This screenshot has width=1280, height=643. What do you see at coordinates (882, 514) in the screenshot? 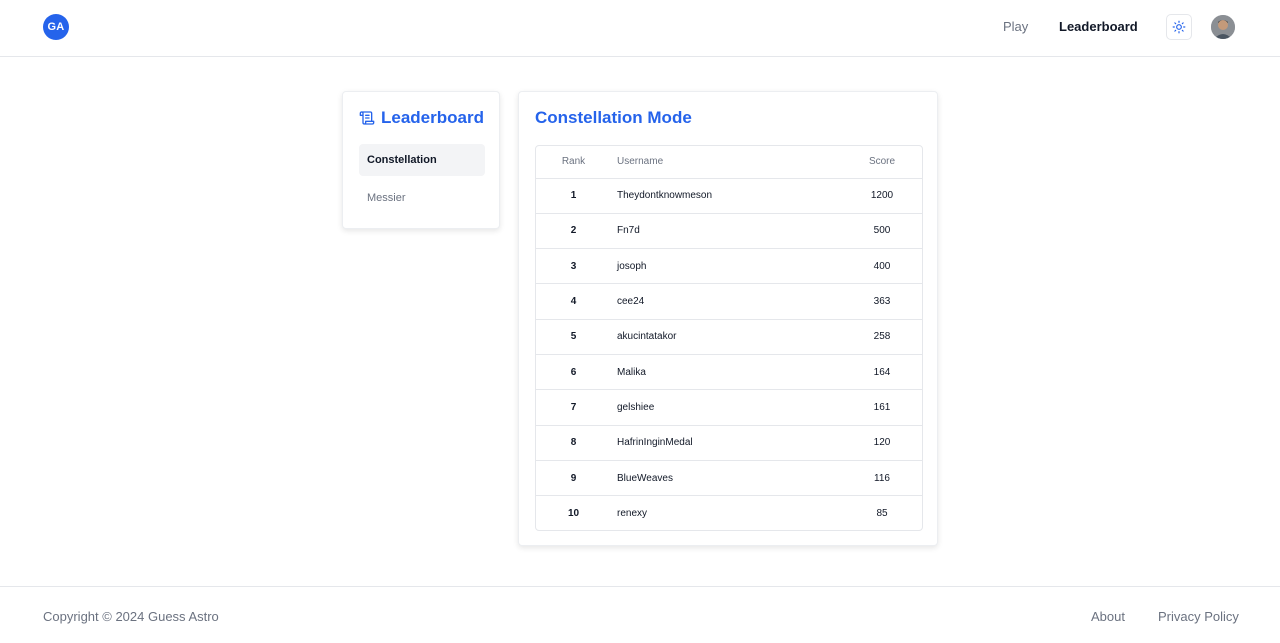
I see `score-cell: 85` at bounding box center [882, 514].